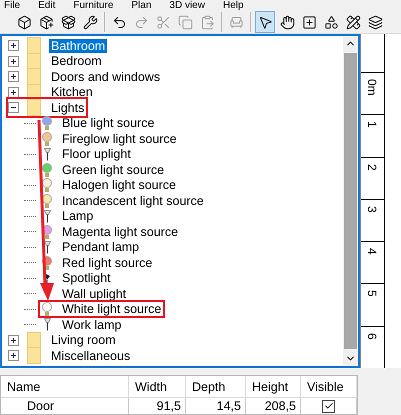 The image size is (401, 415). I want to click on menu-item: Furniture, so click(93, 5).